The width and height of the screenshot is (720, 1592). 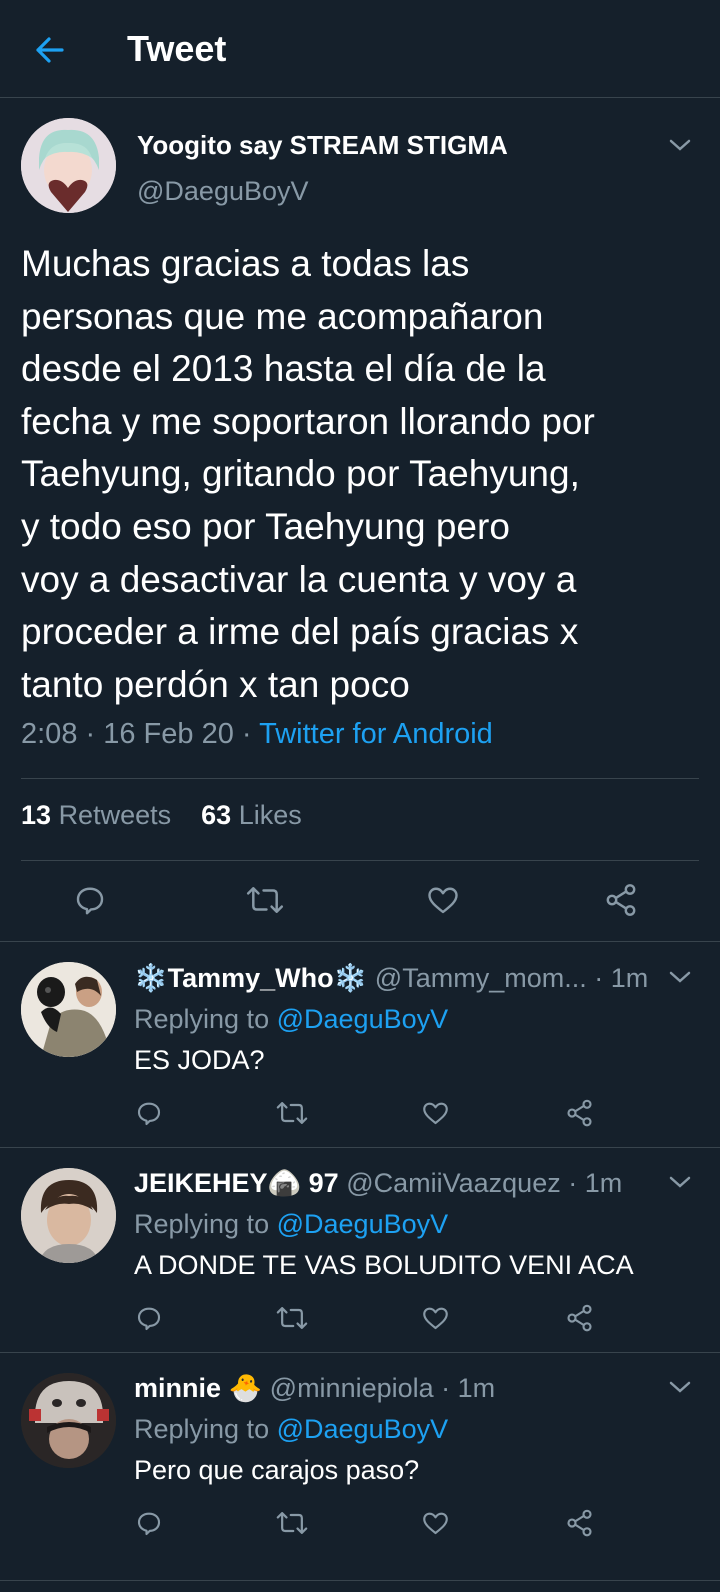 I want to click on retweets-stat: 13 Retweets, so click(x=96, y=815).